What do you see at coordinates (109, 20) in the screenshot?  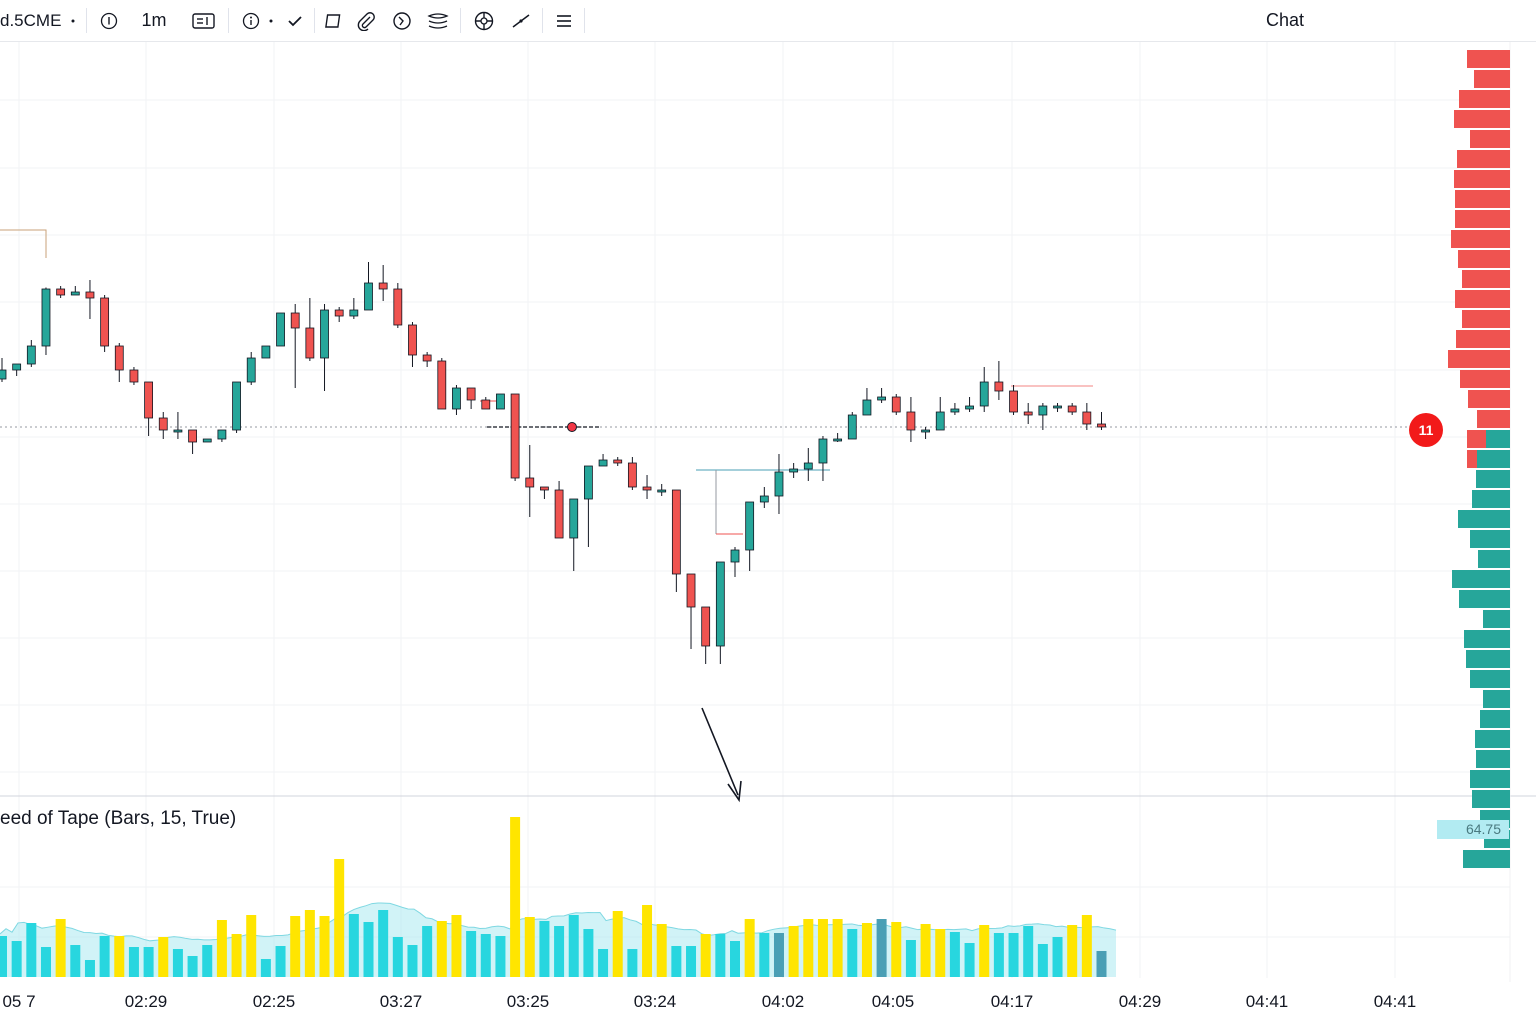 I see `info-icon` at bounding box center [109, 20].